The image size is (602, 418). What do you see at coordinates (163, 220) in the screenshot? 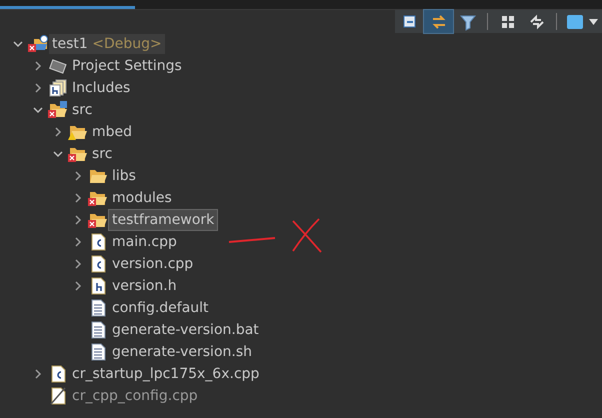
I see `tree-item: testframework` at bounding box center [163, 220].